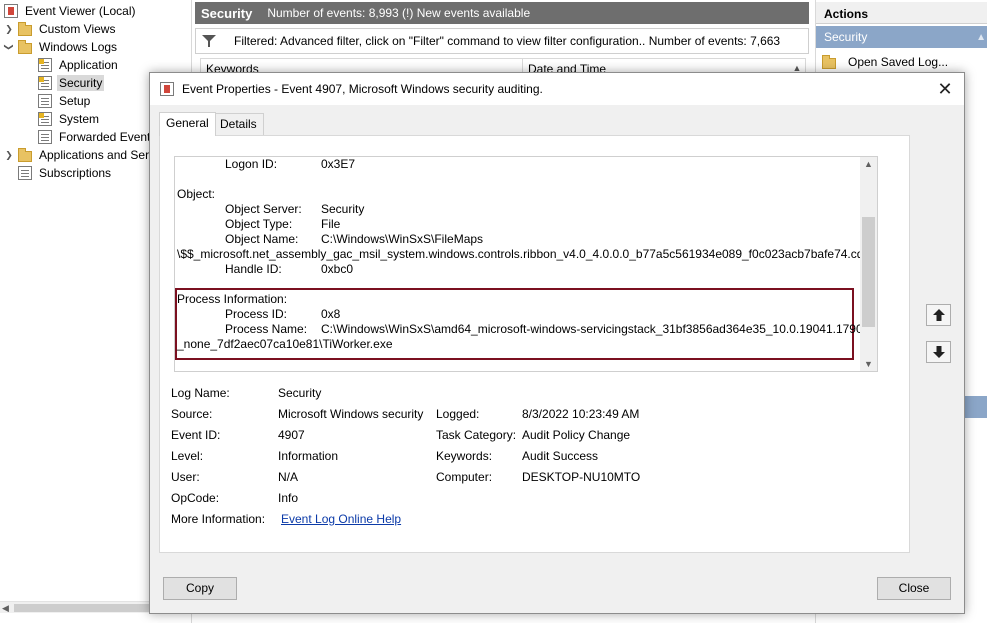  What do you see at coordinates (464, 477) in the screenshot?
I see `computer-label: Computer:` at bounding box center [464, 477].